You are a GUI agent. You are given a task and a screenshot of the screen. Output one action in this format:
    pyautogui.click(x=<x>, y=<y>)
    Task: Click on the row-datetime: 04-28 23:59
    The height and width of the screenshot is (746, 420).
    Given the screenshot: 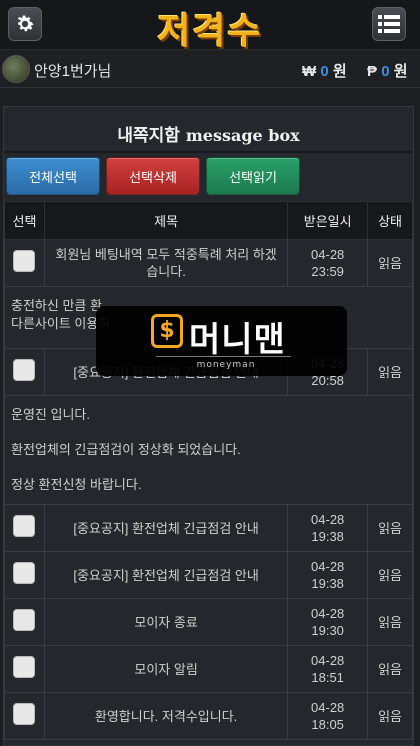 What is the action you would take?
    pyautogui.click(x=328, y=263)
    